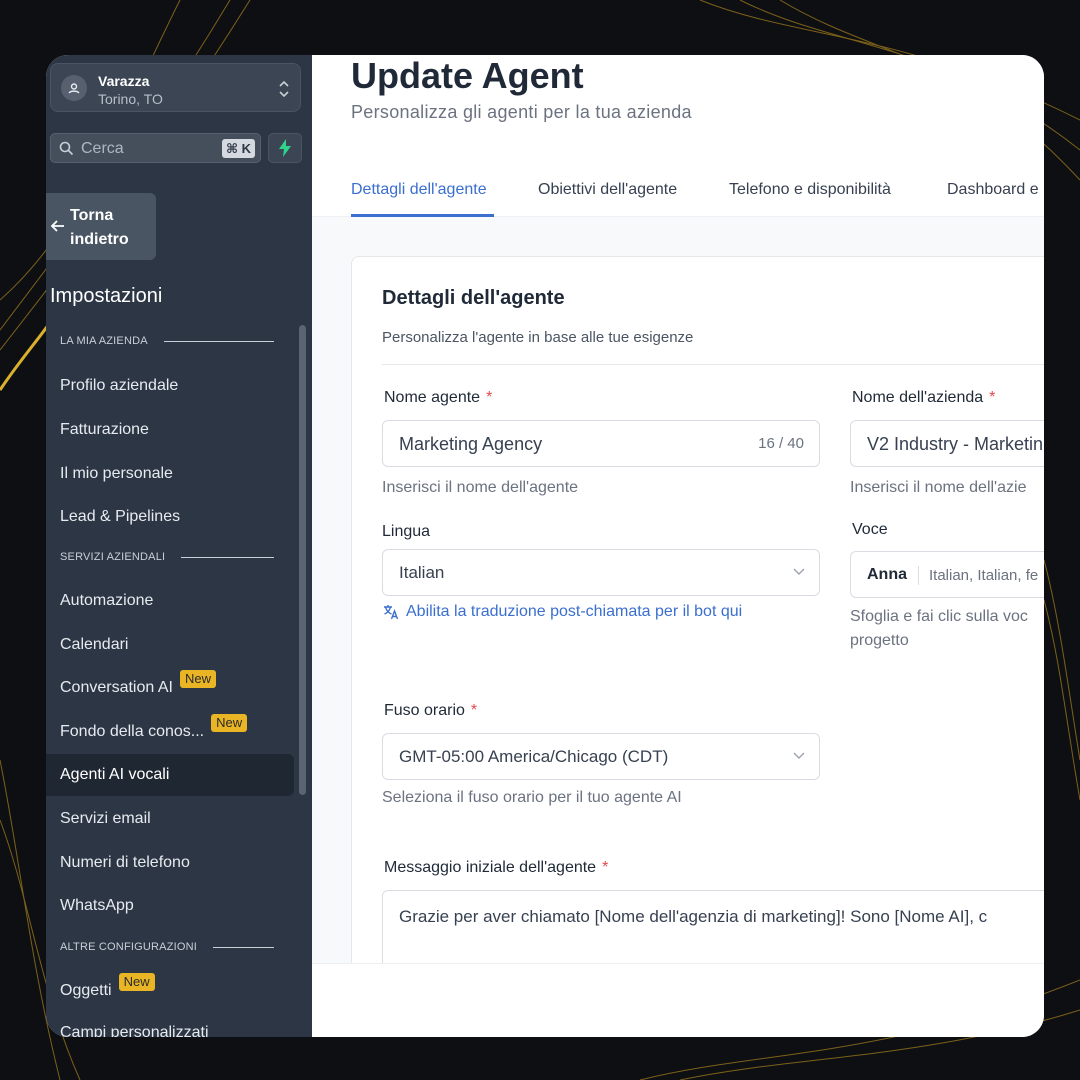 The image size is (1080, 1080). Describe the element at coordinates (94, 644) in the screenshot. I see `sidebar-item-label: Calendari` at that location.